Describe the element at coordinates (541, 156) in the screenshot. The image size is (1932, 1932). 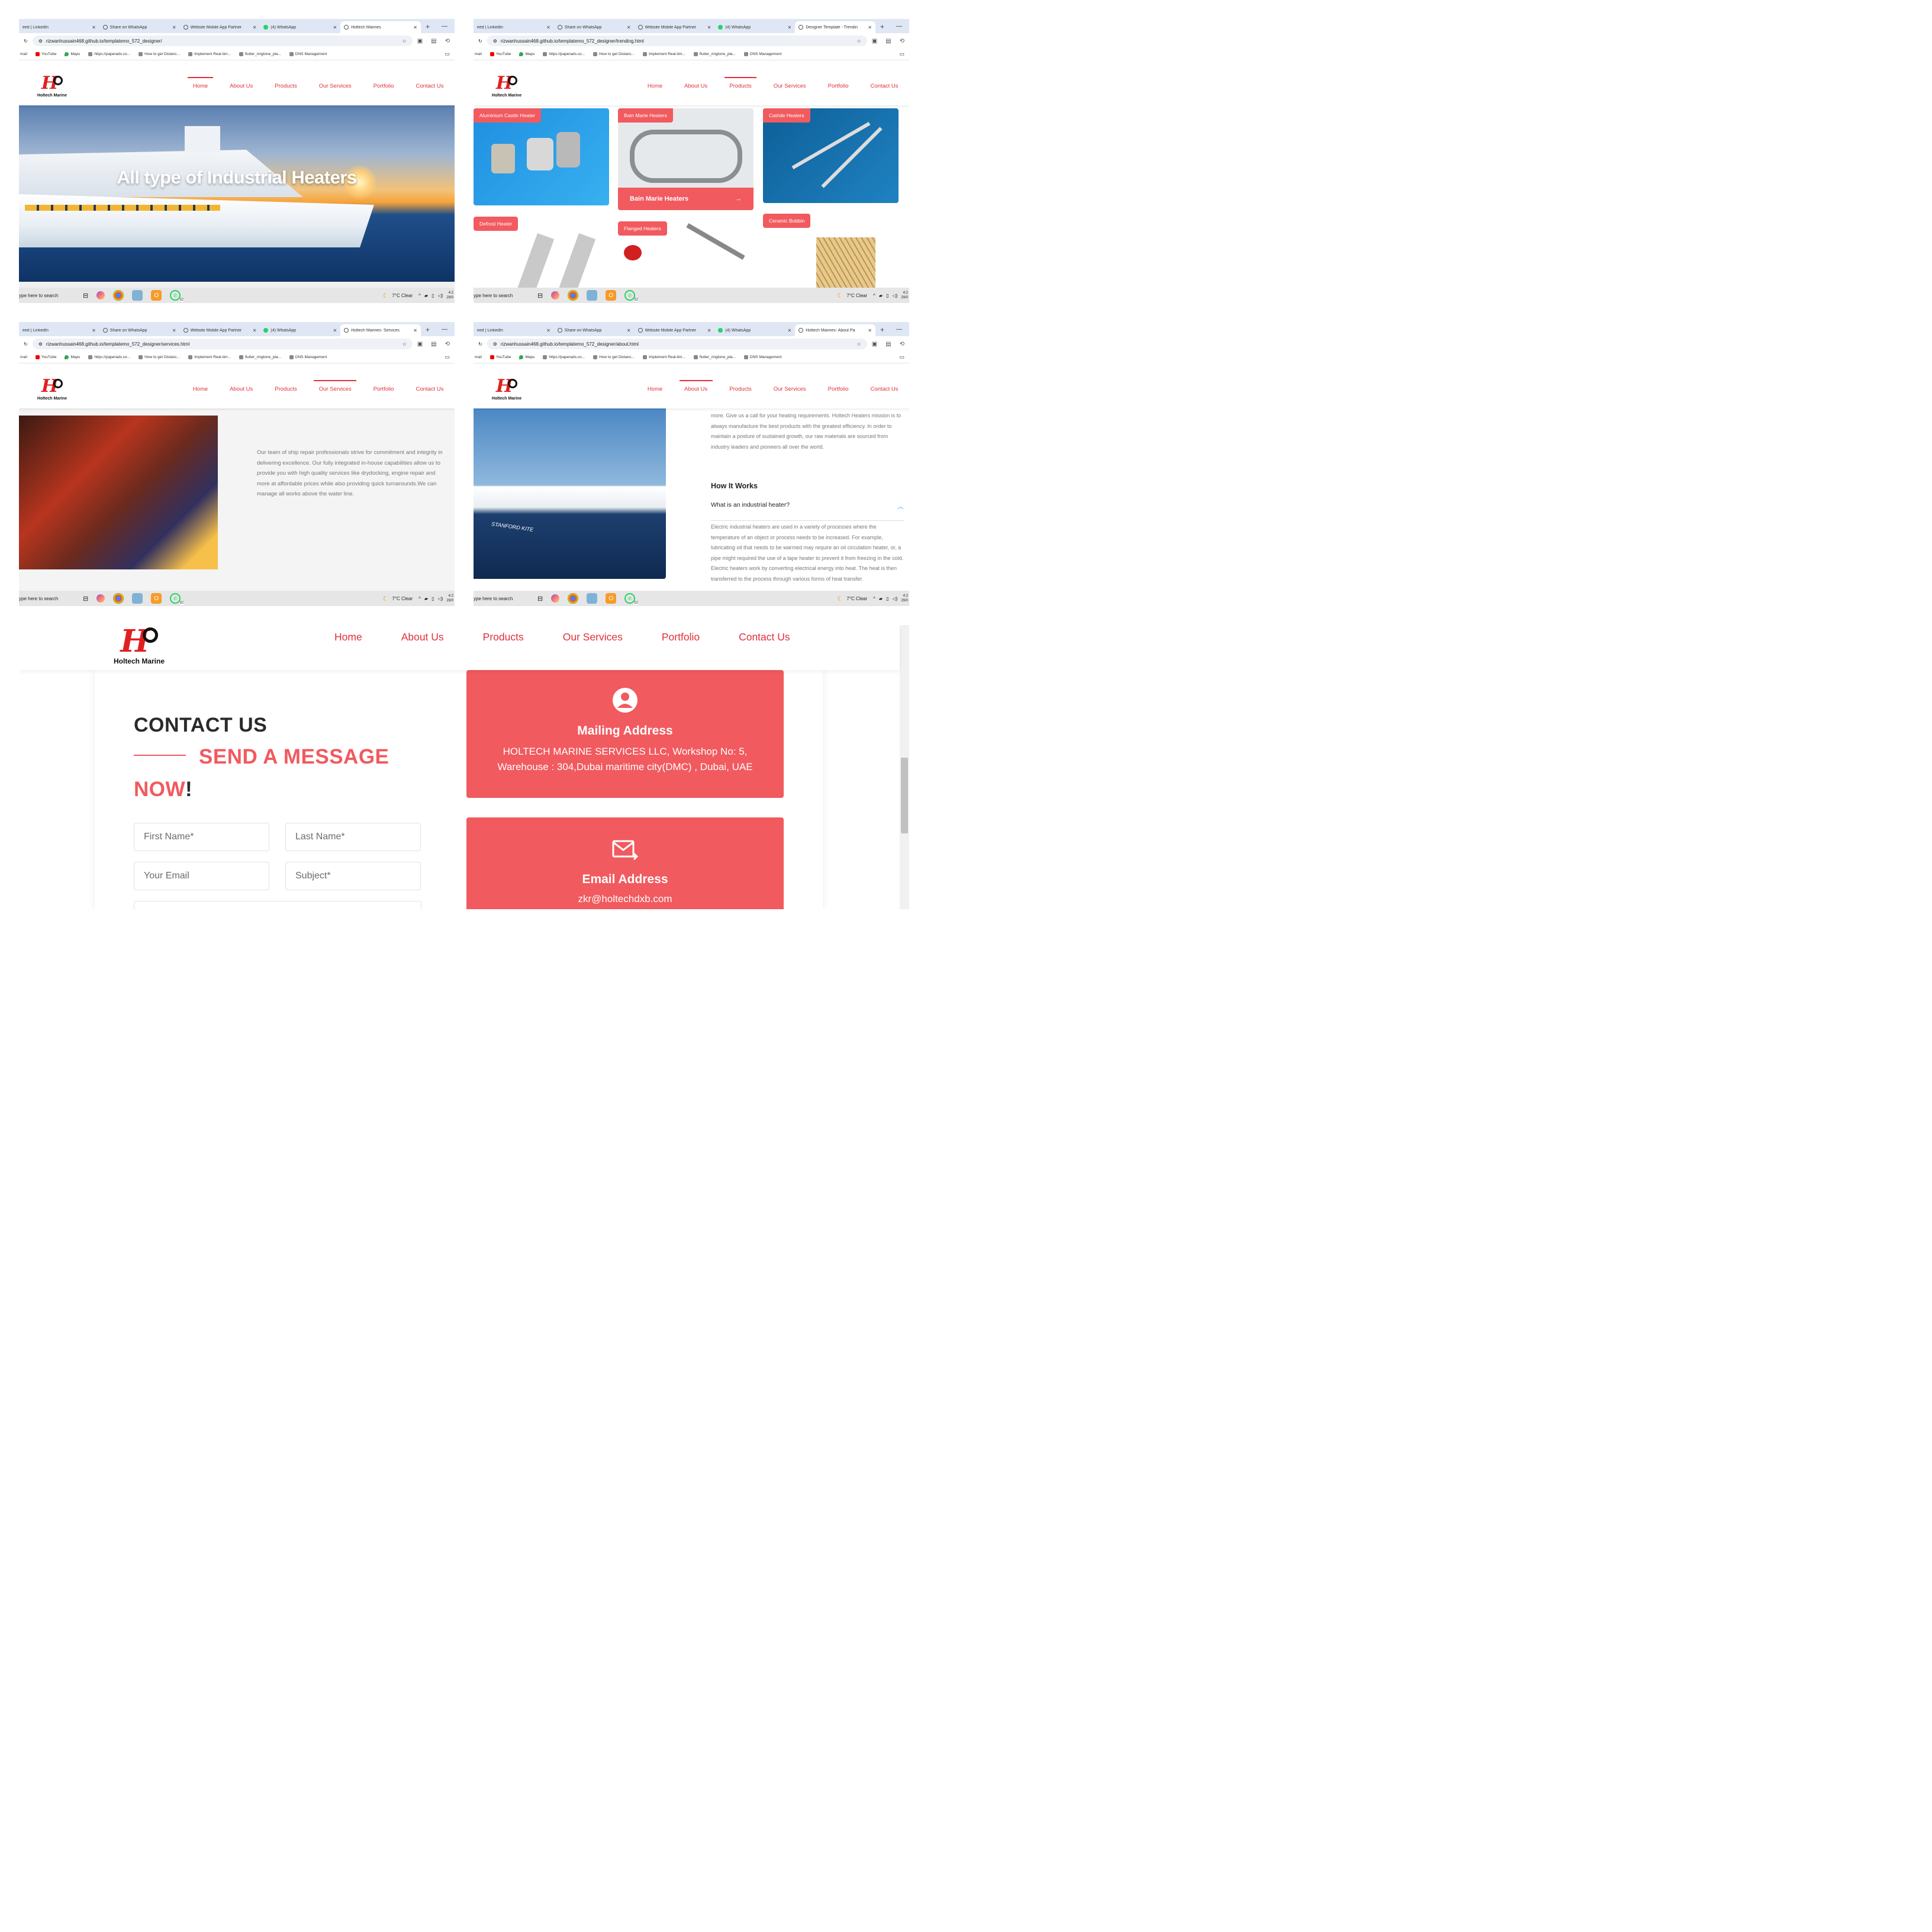
I see `product-card-aluminium: Aluminium Castin Heater` at that location.